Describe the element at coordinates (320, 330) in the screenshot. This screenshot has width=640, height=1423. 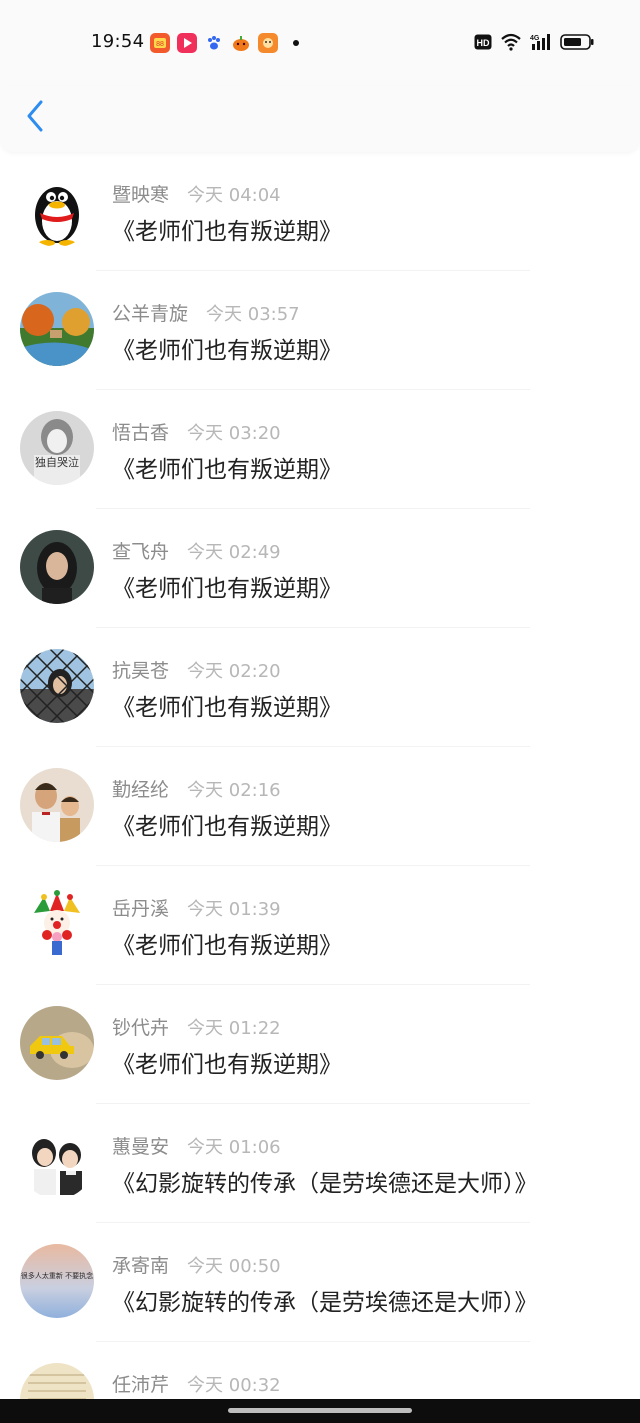
I see `list-item: 公羊青旋 今天 03:57 《老师们也有叛逆期》` at that location.